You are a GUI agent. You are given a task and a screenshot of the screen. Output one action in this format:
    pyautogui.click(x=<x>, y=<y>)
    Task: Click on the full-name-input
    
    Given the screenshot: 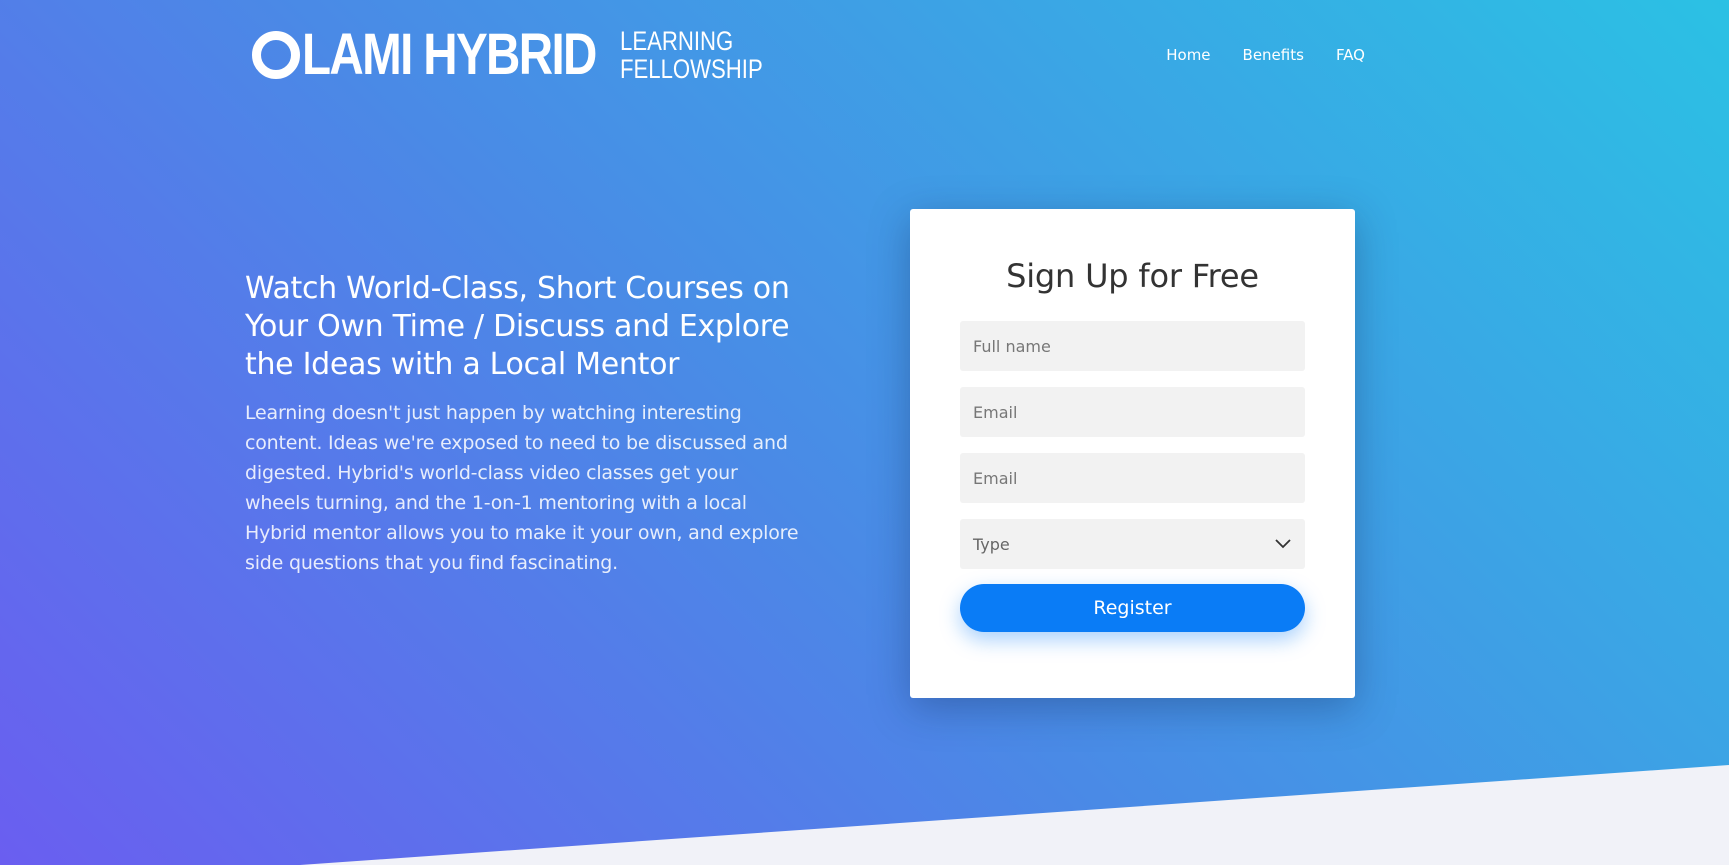 What is the action you would take?
    pyautogui.click(x=1132, y=346)
    